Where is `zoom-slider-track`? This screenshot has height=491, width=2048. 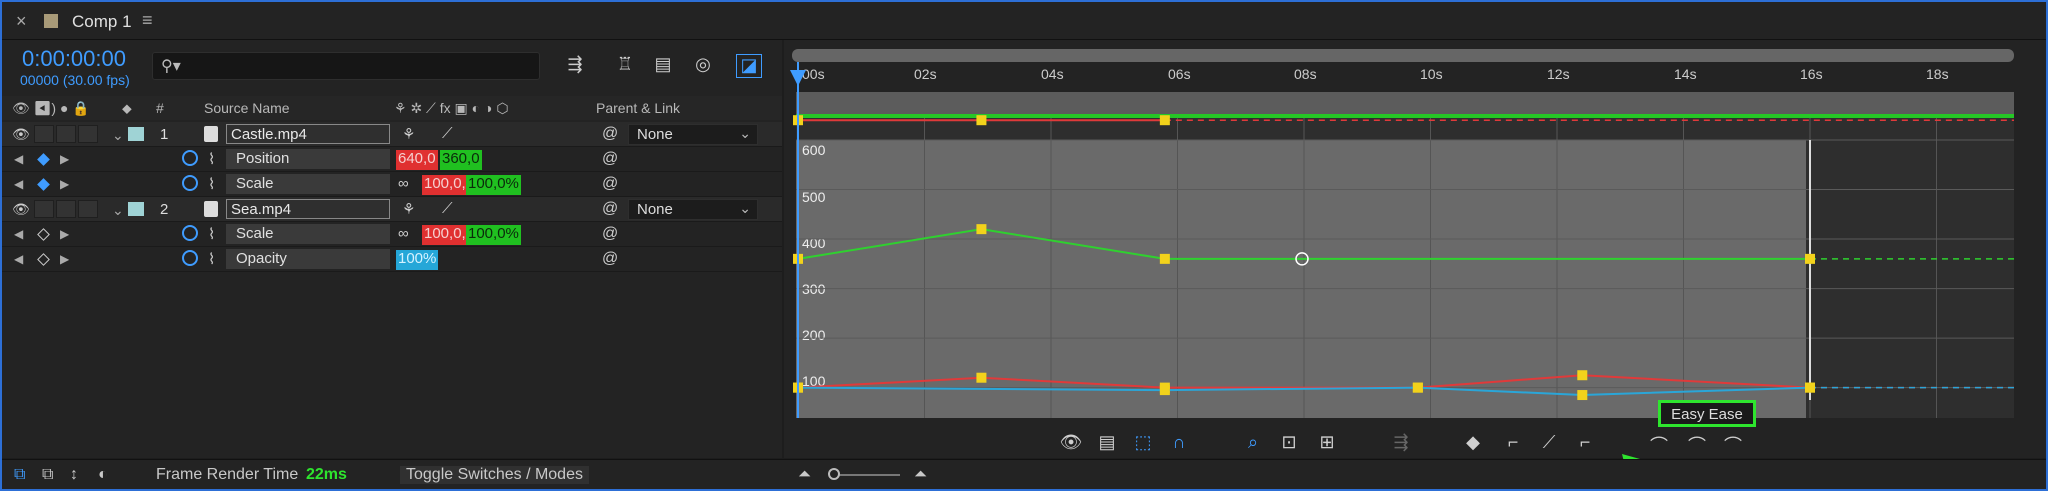 zoom-slider-track is located at coordinates (865, 475).